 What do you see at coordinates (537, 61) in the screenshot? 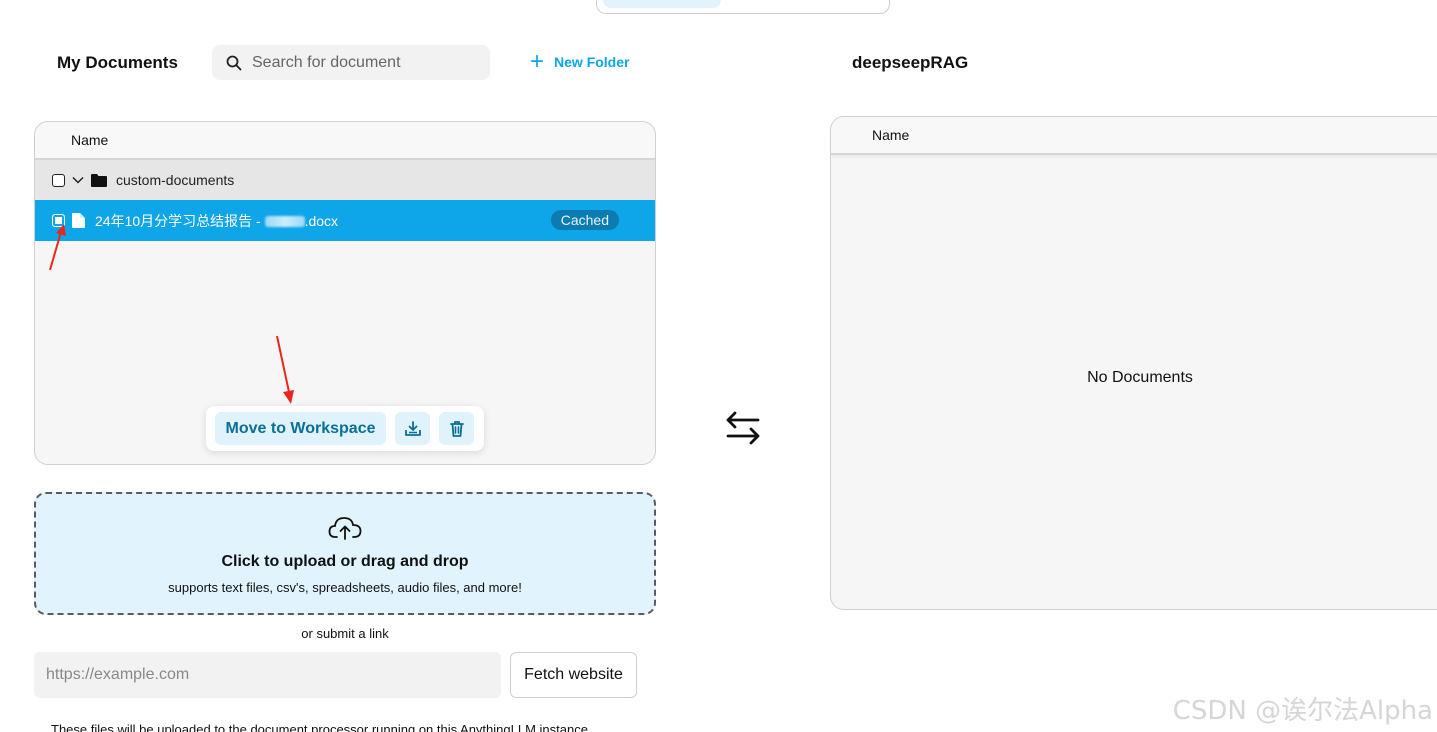
I see `plus-icon: +` at bounding box center [537, 61].